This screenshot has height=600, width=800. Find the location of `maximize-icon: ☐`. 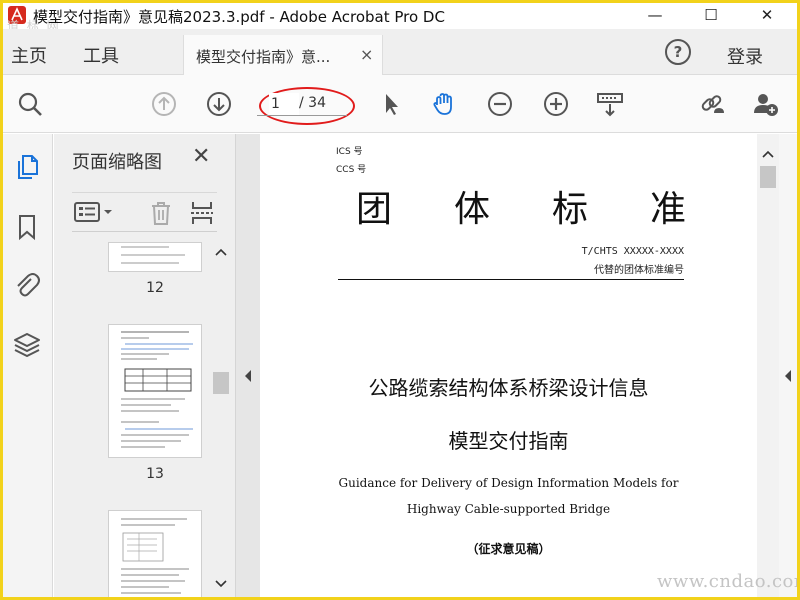

maximize-icon: ☐ is located at coordinates (711, 15).